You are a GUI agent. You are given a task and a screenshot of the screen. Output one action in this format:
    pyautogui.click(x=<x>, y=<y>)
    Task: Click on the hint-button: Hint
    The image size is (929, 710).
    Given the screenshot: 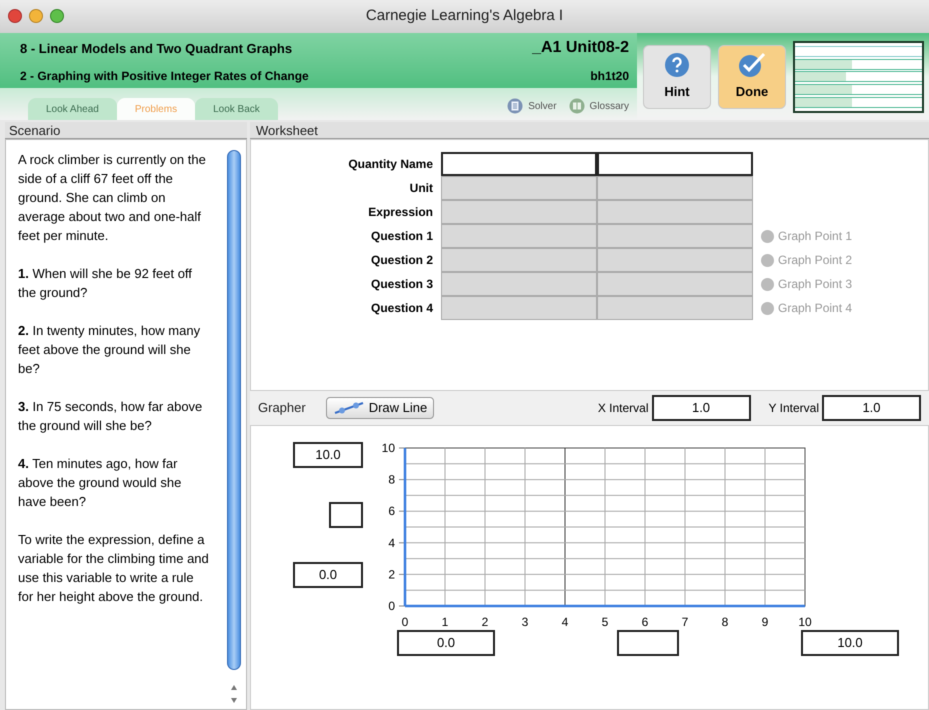 What is the action you would take?
    pyautogui.click(x=677, y=77)
    